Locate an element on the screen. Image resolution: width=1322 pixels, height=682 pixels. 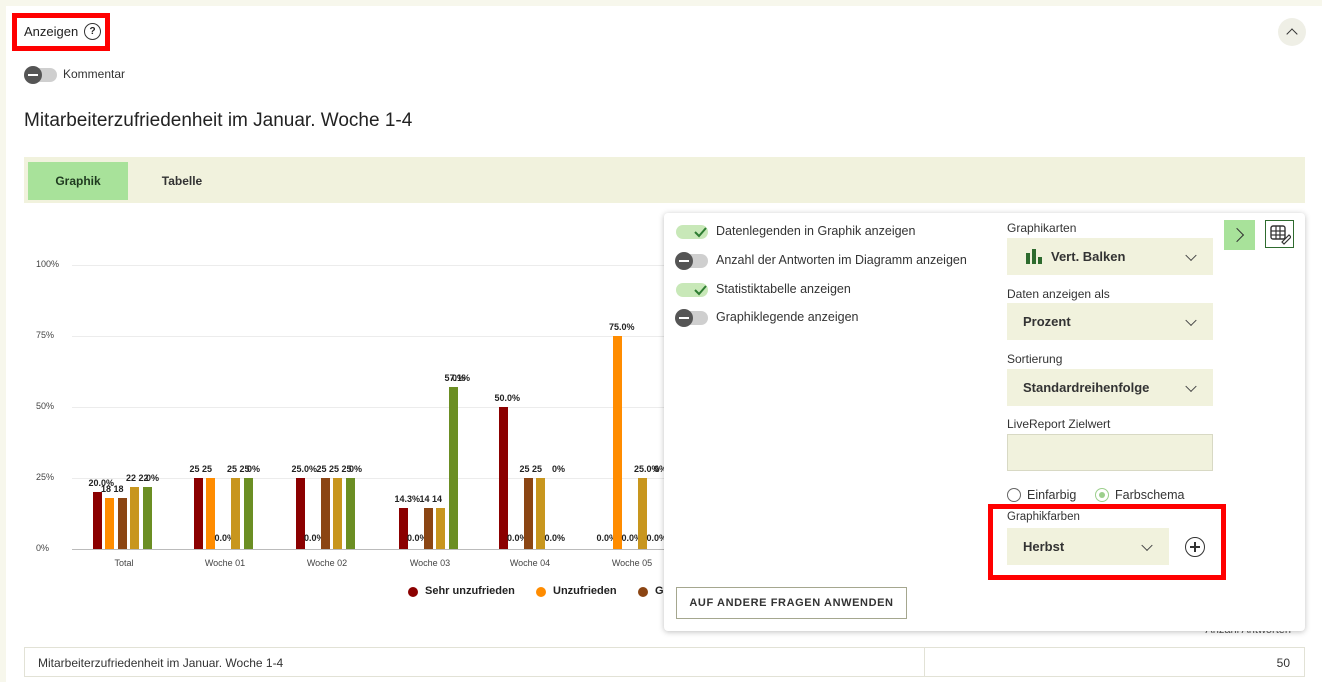
bar-chart-icon is located at coordinates (1034, 256).